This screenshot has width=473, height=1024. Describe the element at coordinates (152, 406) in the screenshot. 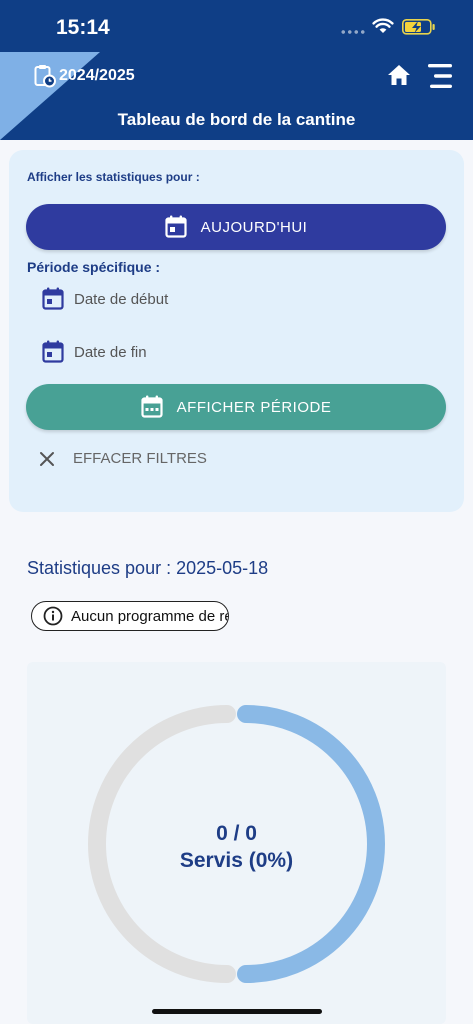

I see `calendar-range-icon` at that location.